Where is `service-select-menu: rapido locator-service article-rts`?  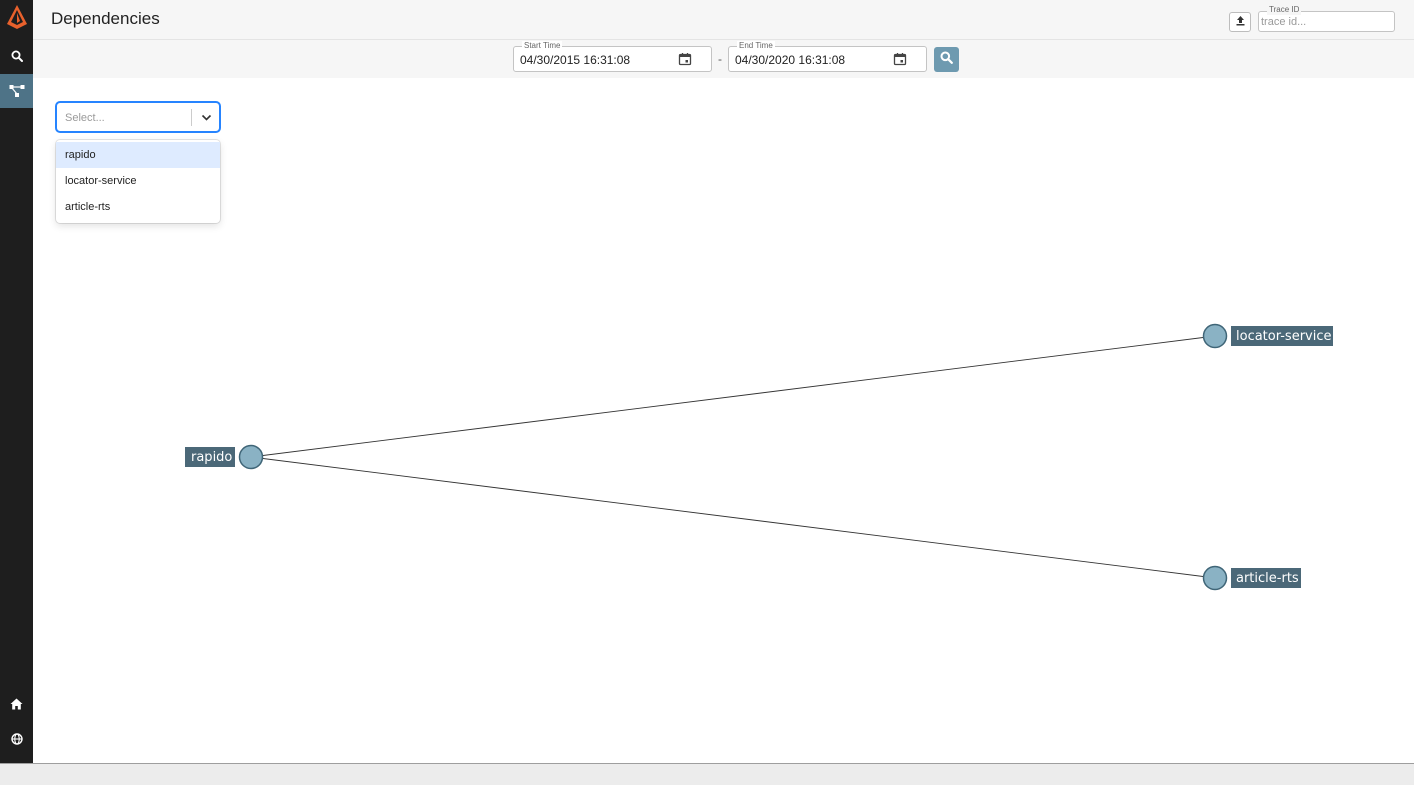
service-select-menu: rapido locator-service article-rts is located at coordinates (138, 181).